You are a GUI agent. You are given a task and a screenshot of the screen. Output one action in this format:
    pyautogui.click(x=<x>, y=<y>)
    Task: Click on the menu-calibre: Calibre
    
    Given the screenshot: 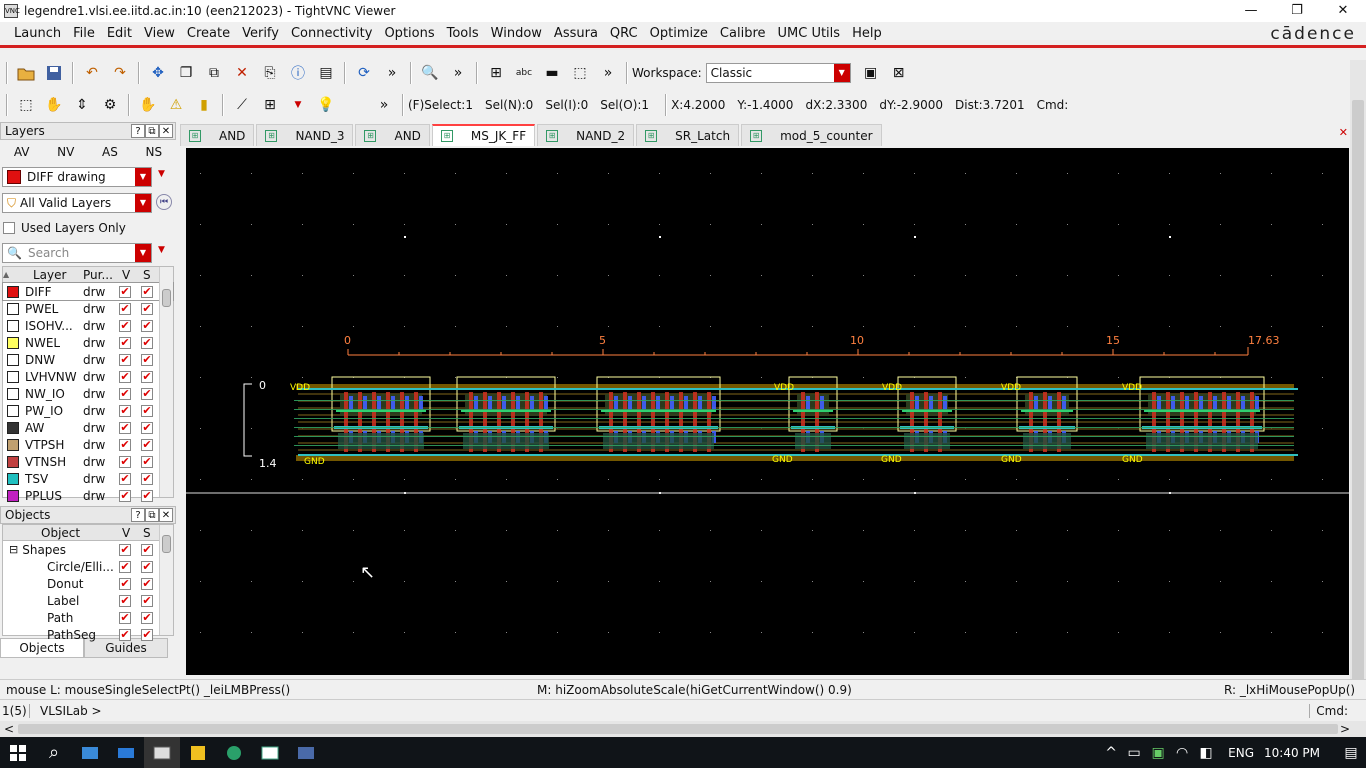 What is the action you would take?
    pyautogui.click(x=743, y=33)
    